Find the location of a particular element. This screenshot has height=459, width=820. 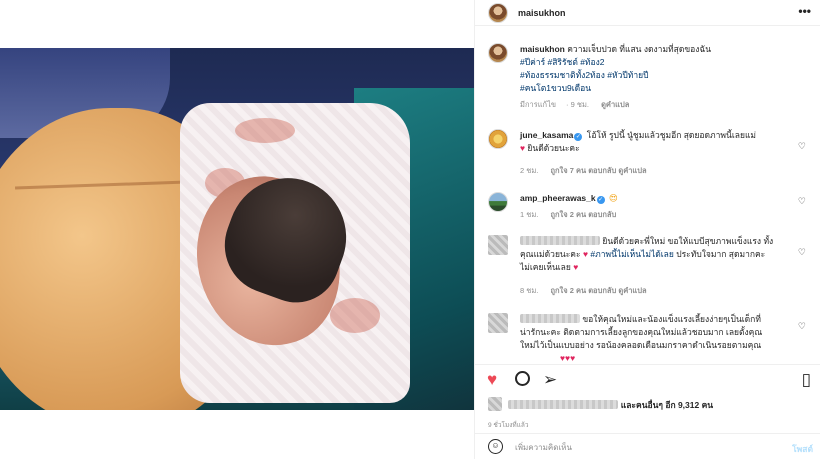

comment-text-2: ยินดีด้วยนะคะ is located at coordinates (553, 148).